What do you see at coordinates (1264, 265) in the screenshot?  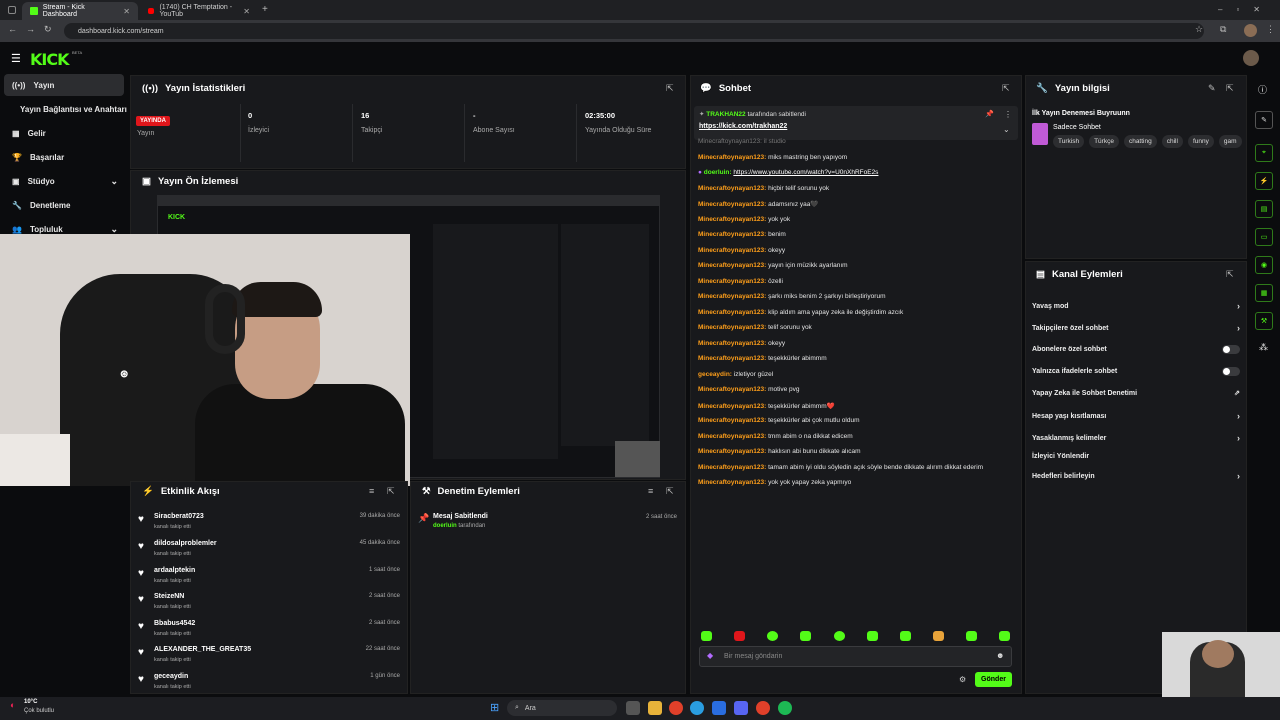 I see `broadcast-icon: ◉` at bounding box center [1264, 265].